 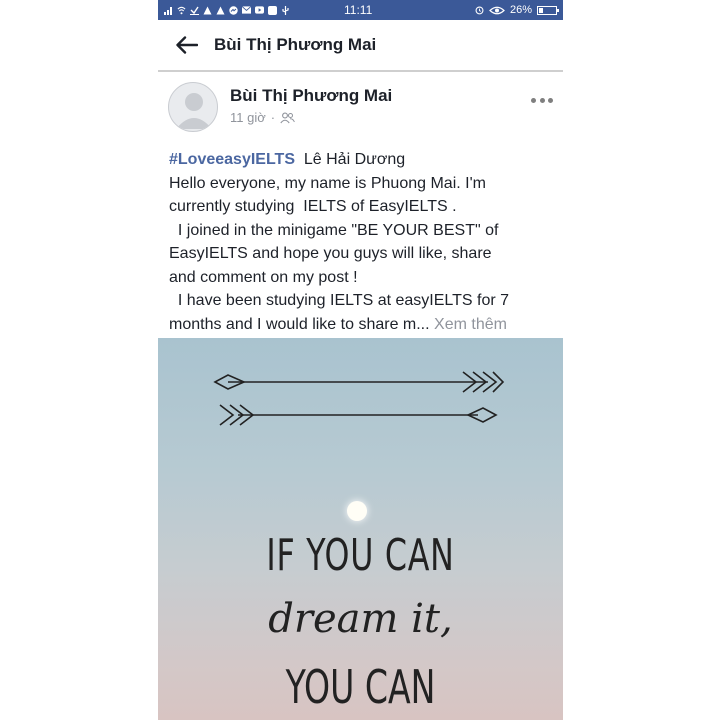 I want to click on alarm-icon, so click(x=479, y=10).